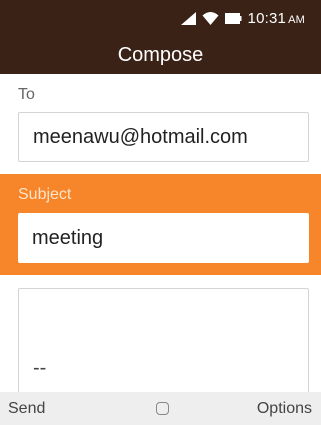 The width and height of the screenshot is (321, 425). I want to click on battery-icon, so click(233, 18).